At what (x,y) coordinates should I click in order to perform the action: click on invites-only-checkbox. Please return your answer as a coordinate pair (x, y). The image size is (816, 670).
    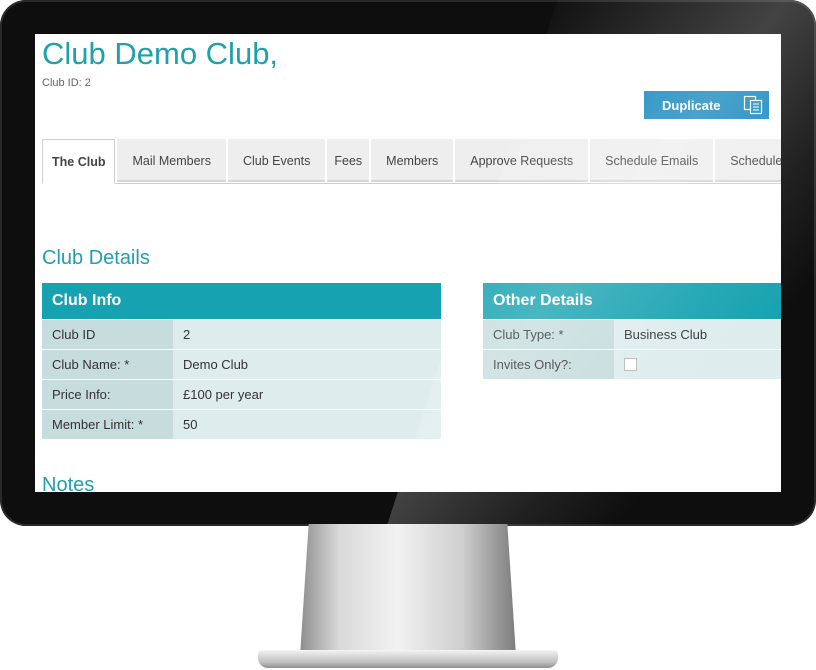
    Looking at the image, I should click on (630, 364).